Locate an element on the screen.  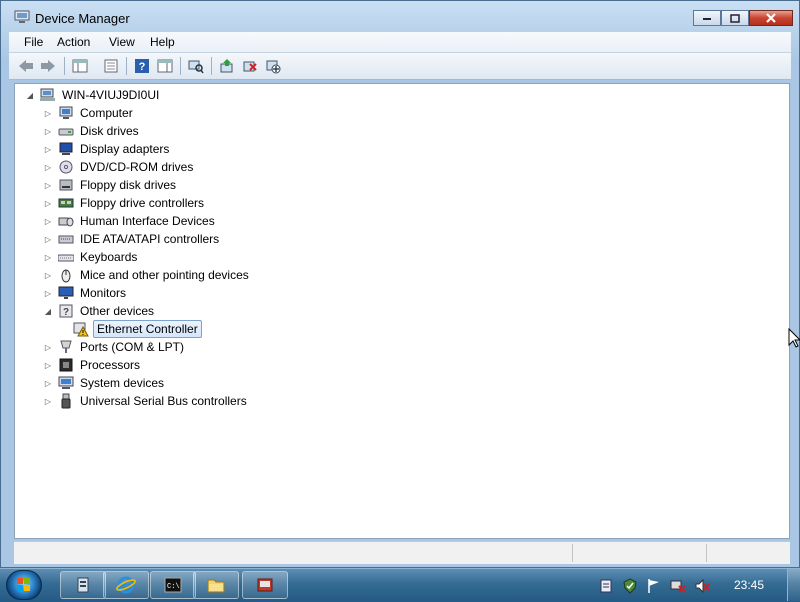
internet-explorer-icon is located at coordinates (126, 585).